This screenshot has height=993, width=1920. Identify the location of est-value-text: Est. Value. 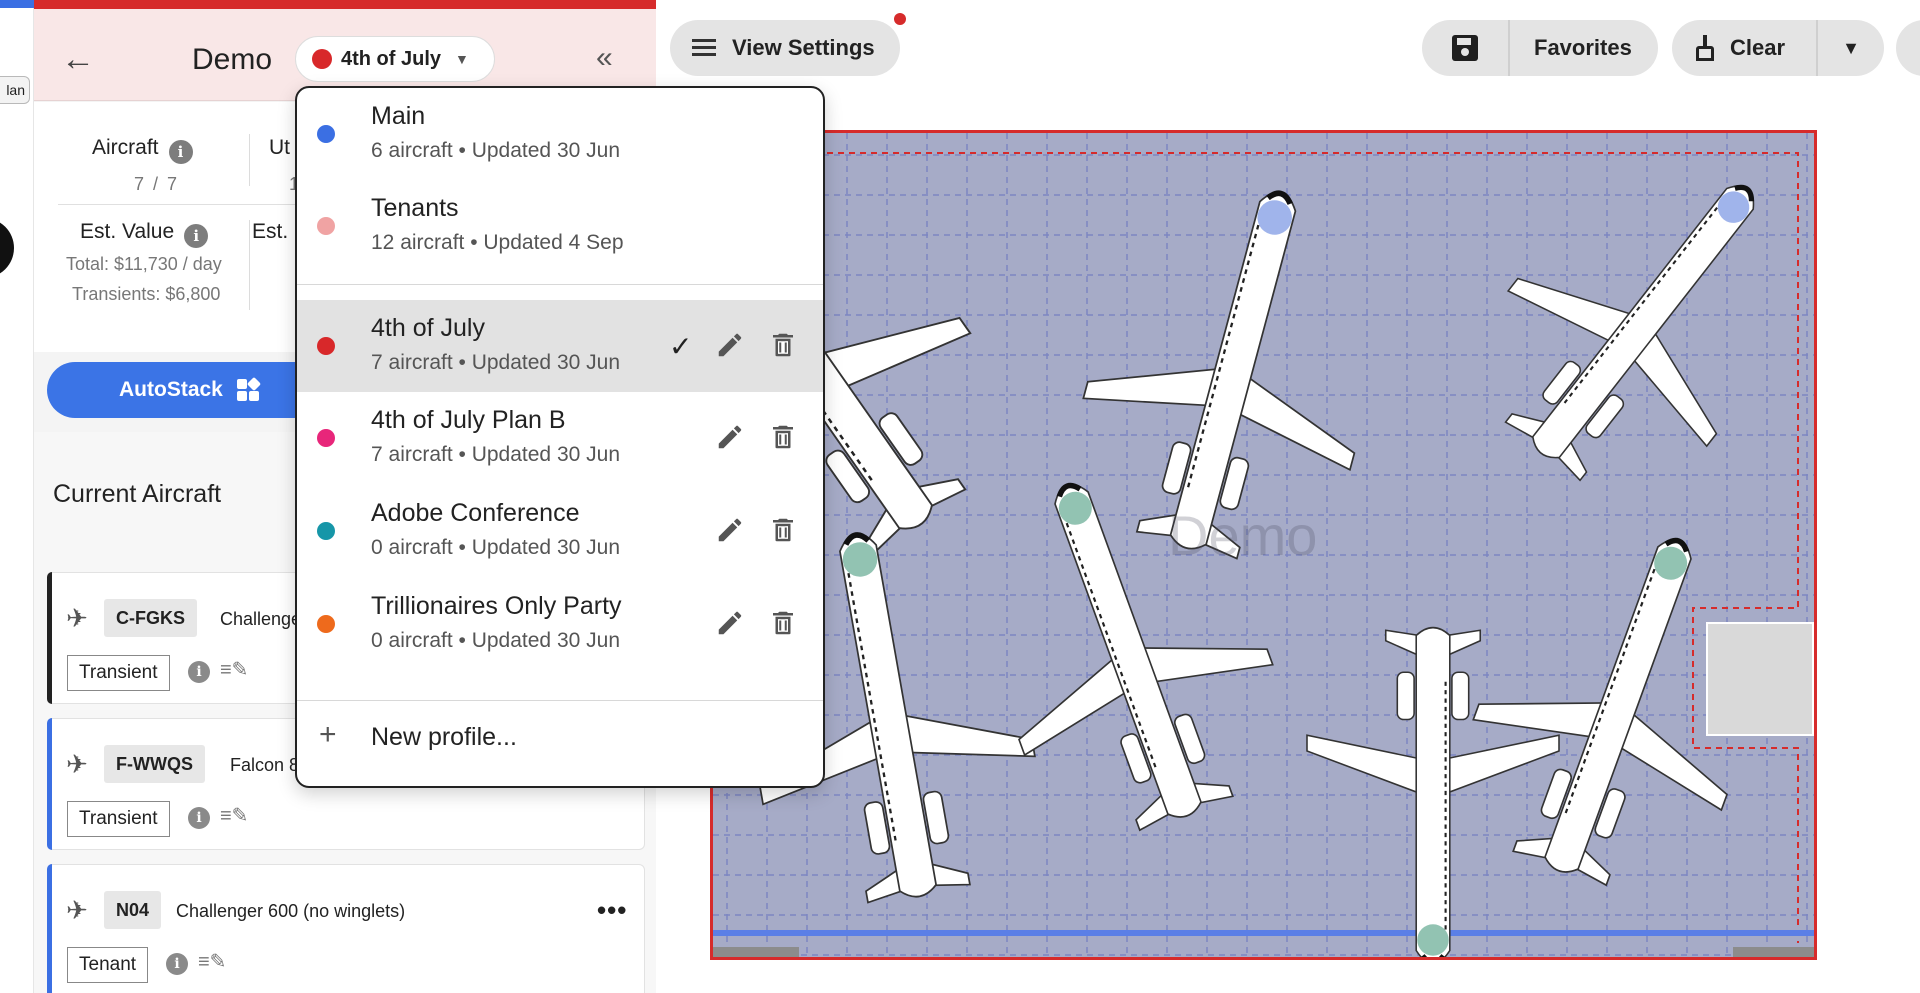
(127, 231).